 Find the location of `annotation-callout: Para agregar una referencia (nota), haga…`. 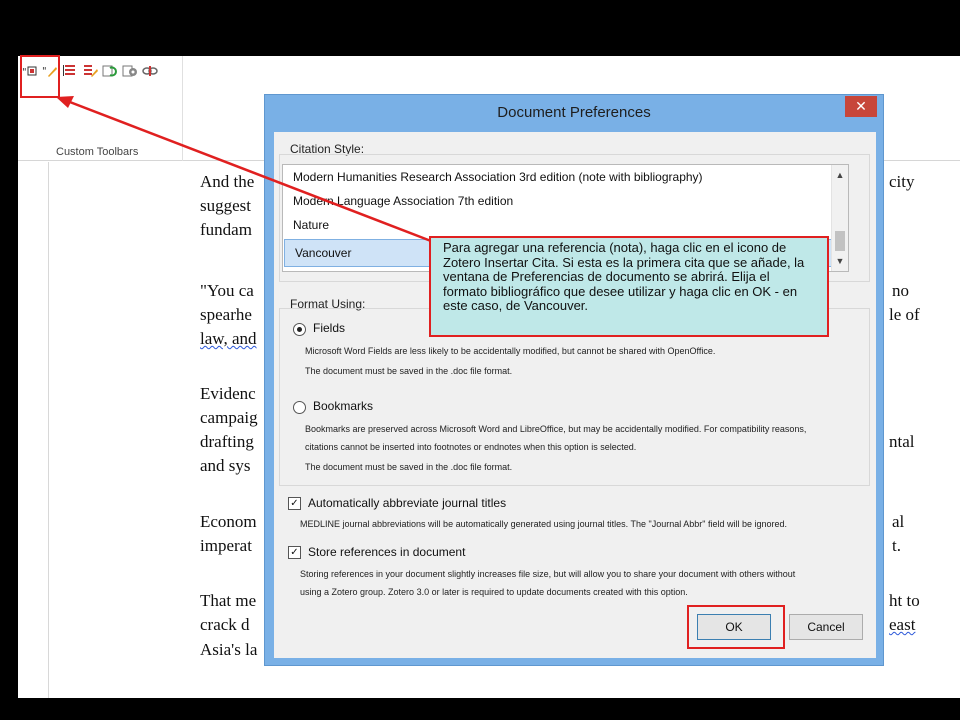

annotation-callout: Para agregar una referencia (nota), haga… is located at coordinates (629, 286).